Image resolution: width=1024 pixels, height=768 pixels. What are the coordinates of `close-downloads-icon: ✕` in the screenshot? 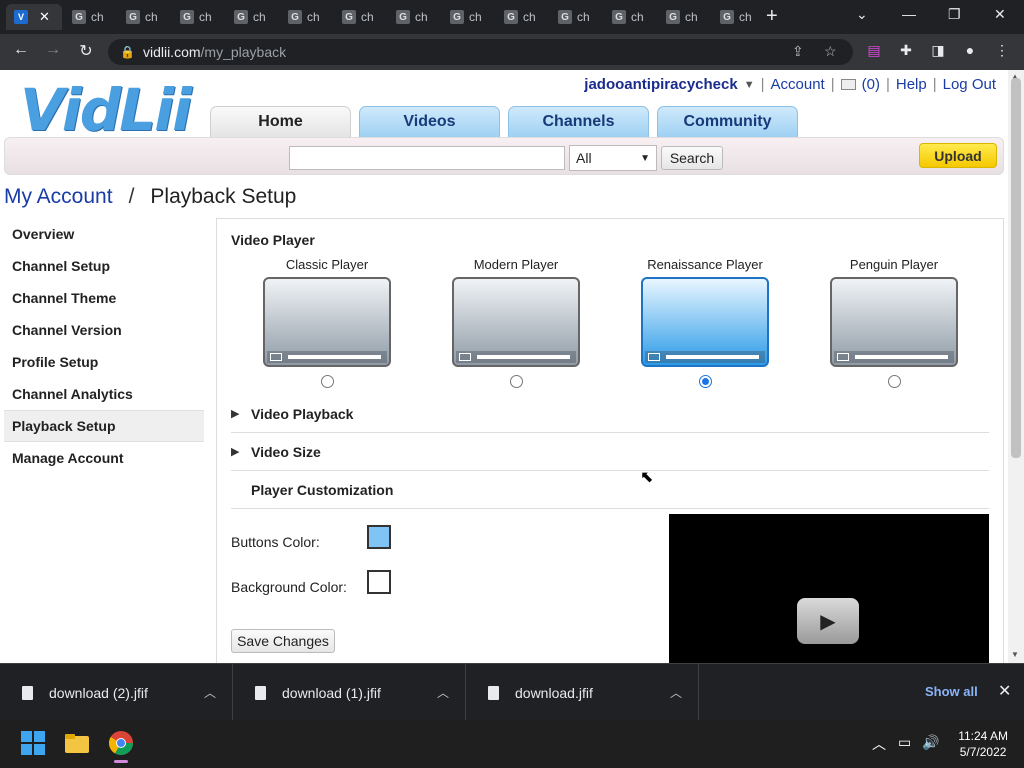 It's located at (1004, 691).